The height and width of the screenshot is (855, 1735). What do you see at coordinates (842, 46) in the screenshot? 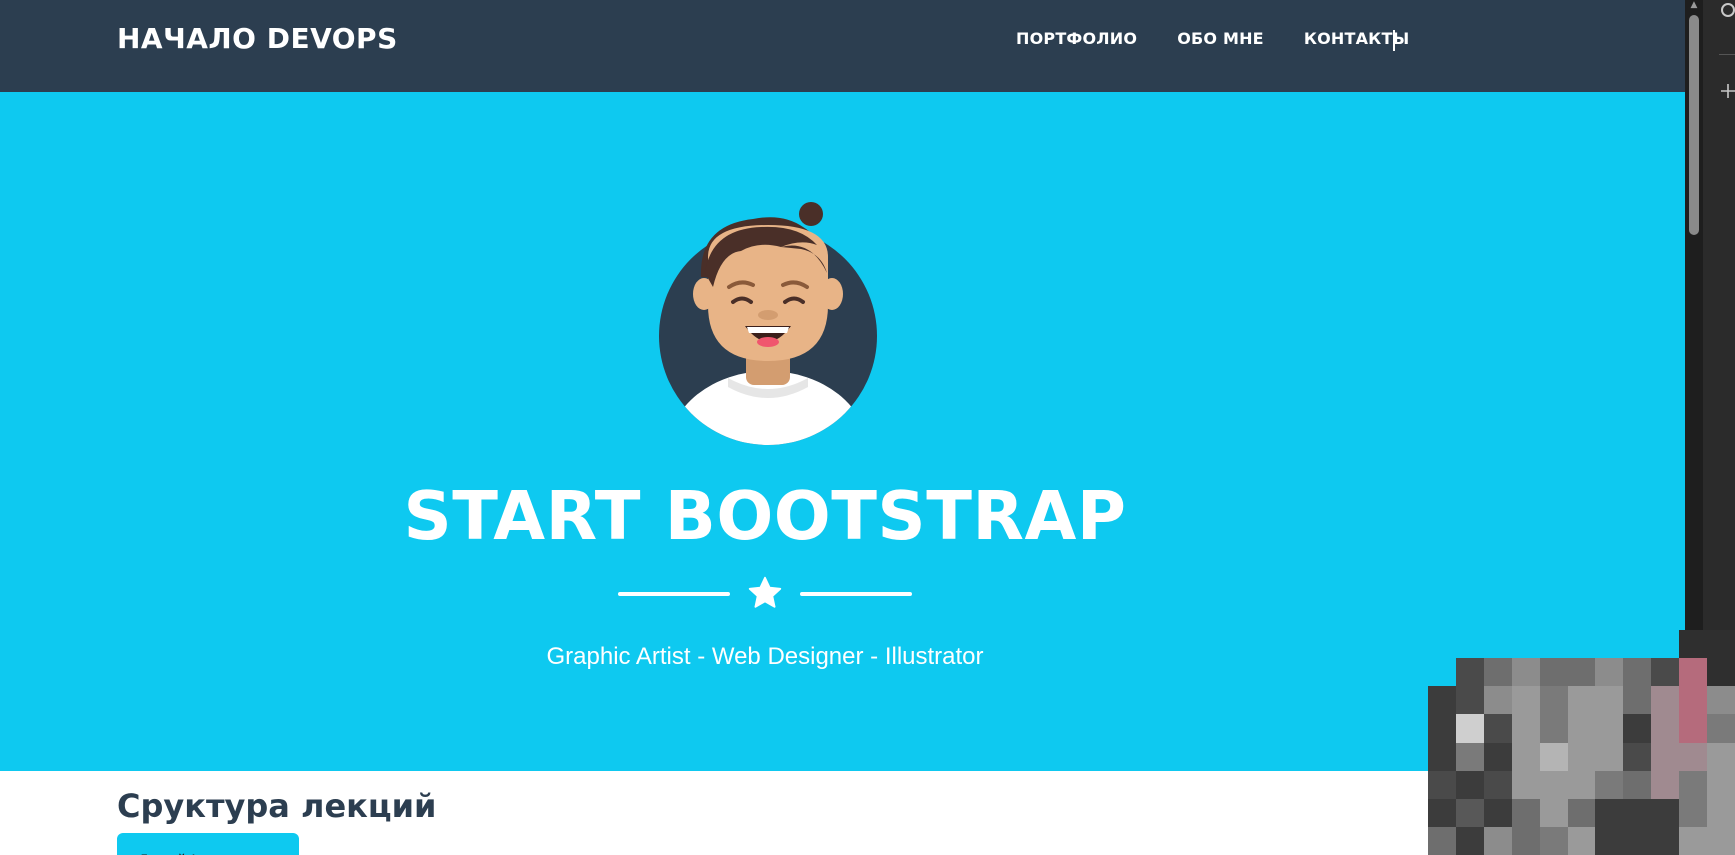
I see `navbar: НАЧАЛО DEVOPS ПОРТФОЛИО ОБО МНЕ КОНТАКТЫ` at bounding box center [842, 46].